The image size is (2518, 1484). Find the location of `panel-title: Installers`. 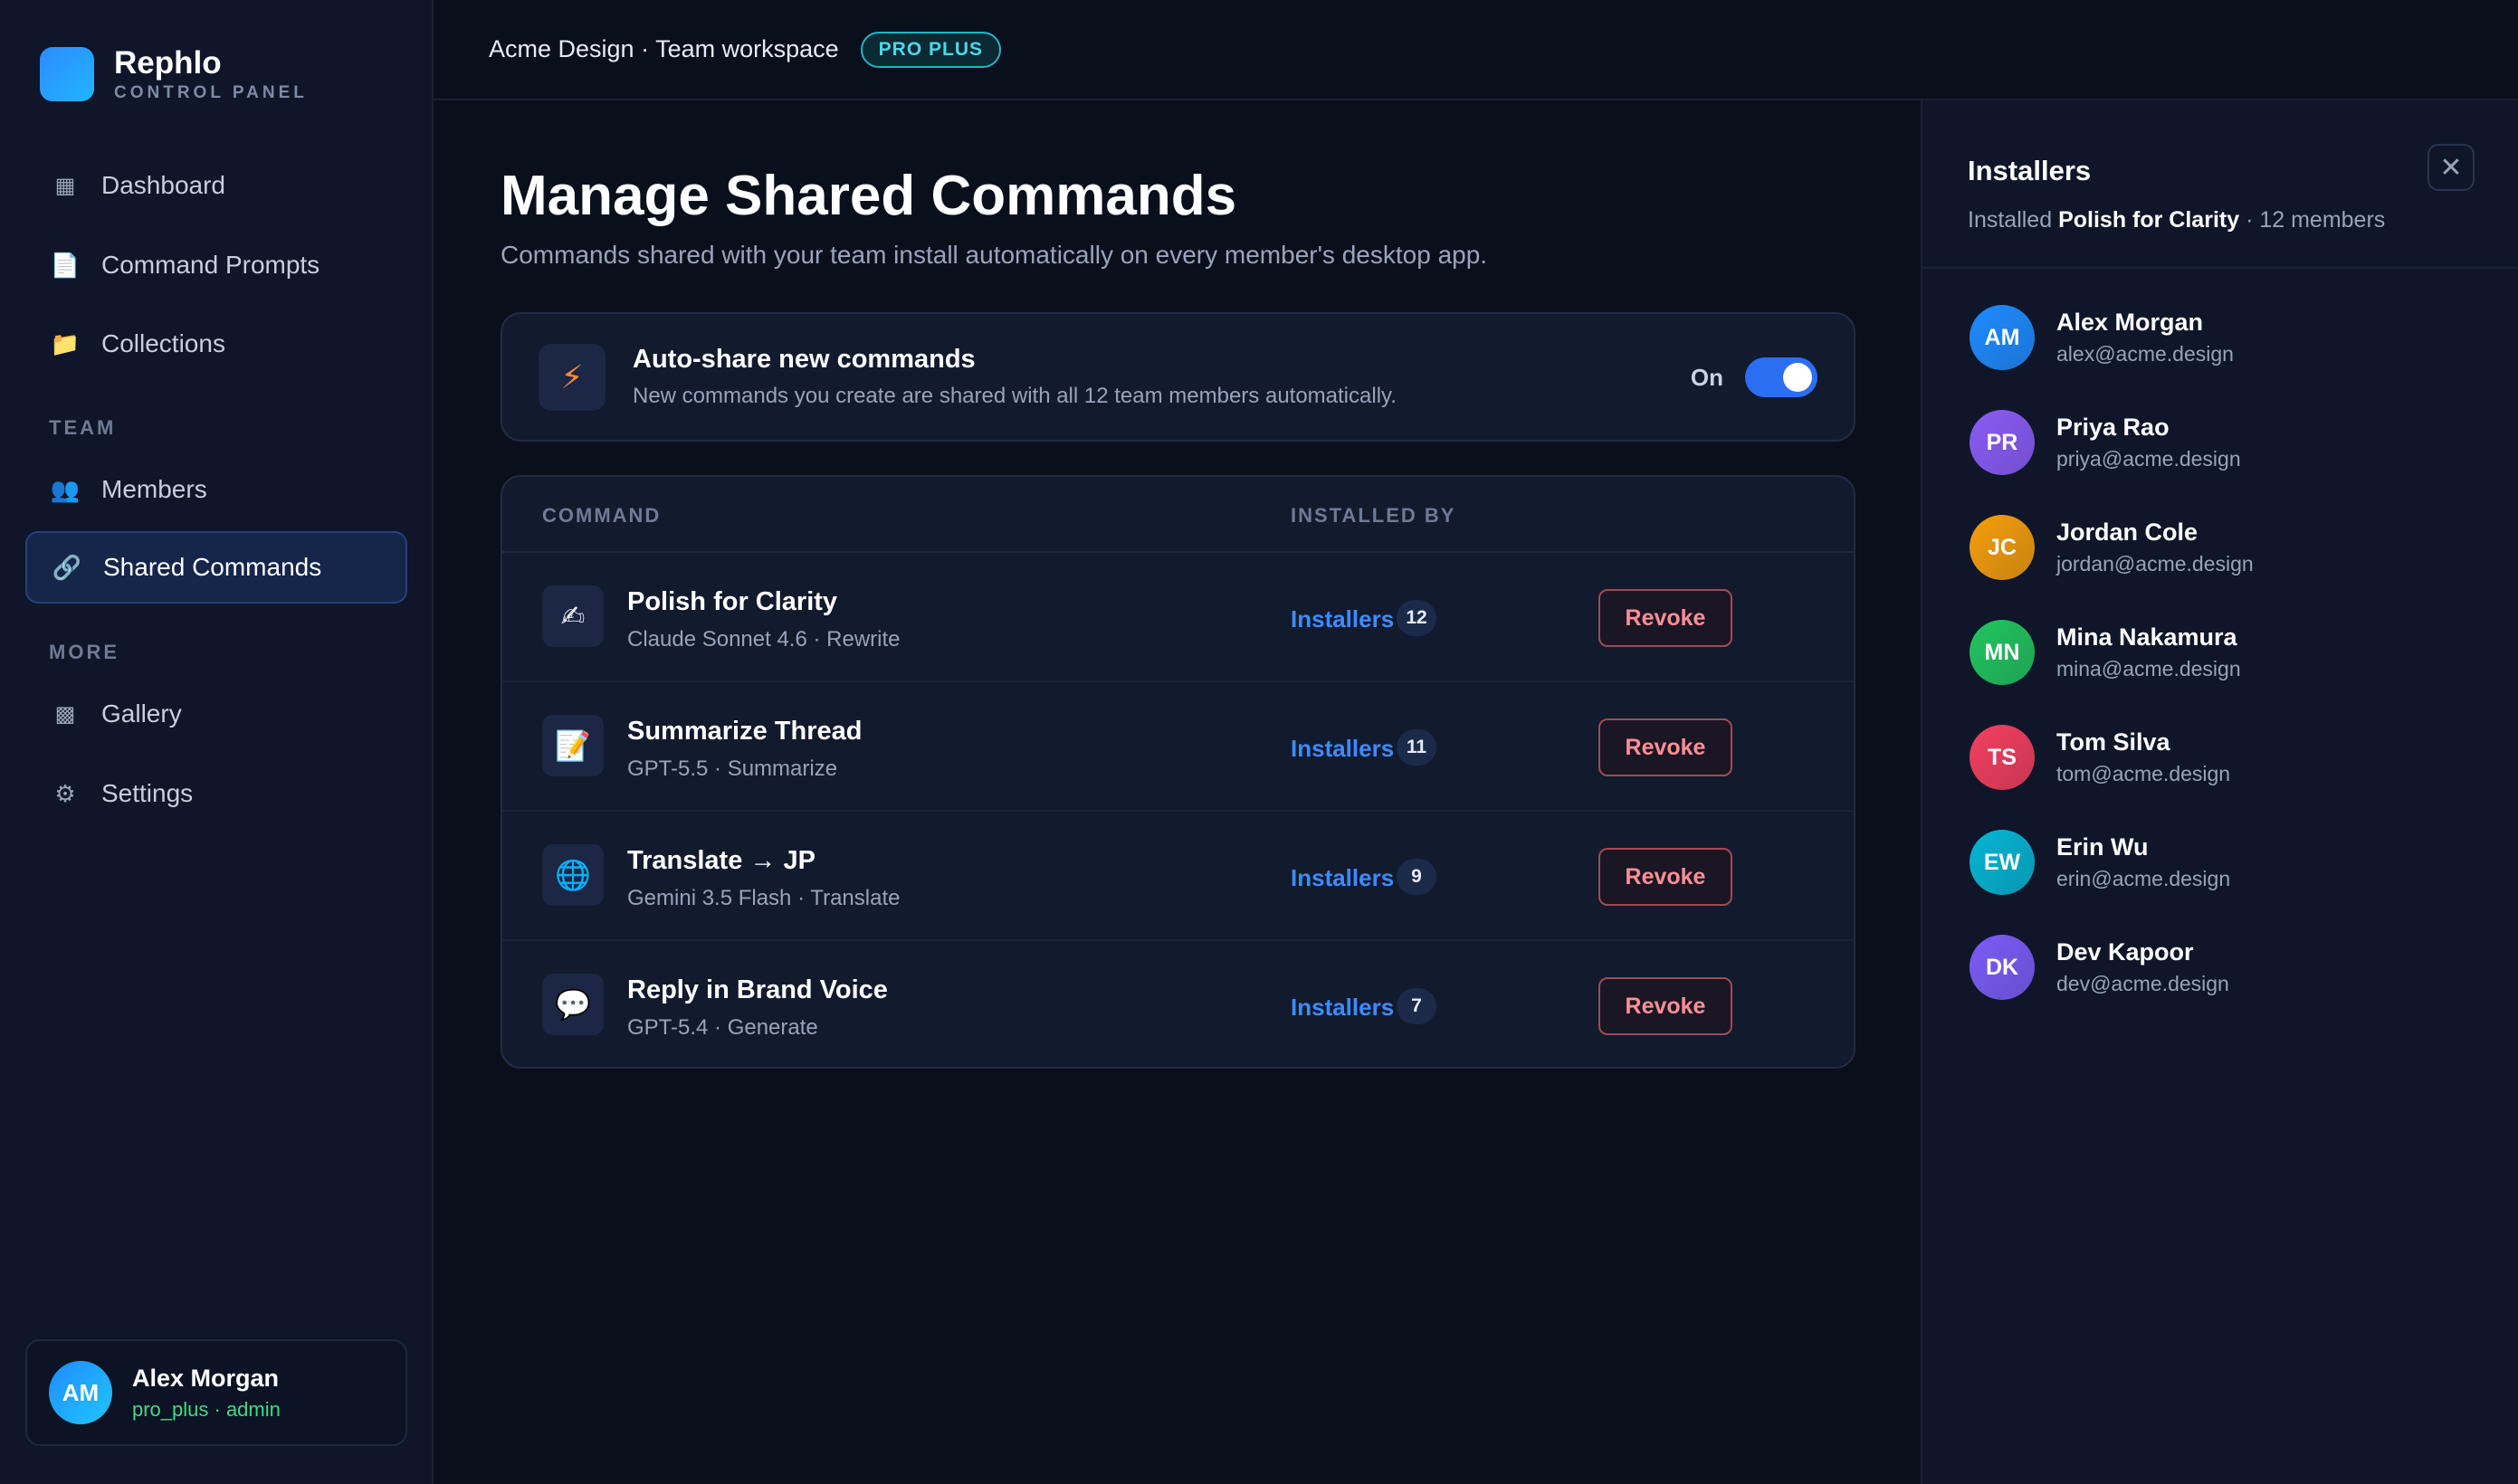

panel-title: Installers is located at coordinates (2030, 170).